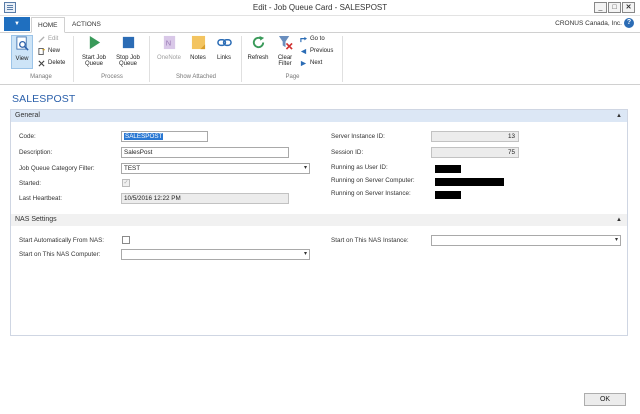 This screenshot has width=640, height=414. What do you see at coordinates (614, 7) in the screenshot?
I see `maximize-button: □` at bounding box center [614, 7].